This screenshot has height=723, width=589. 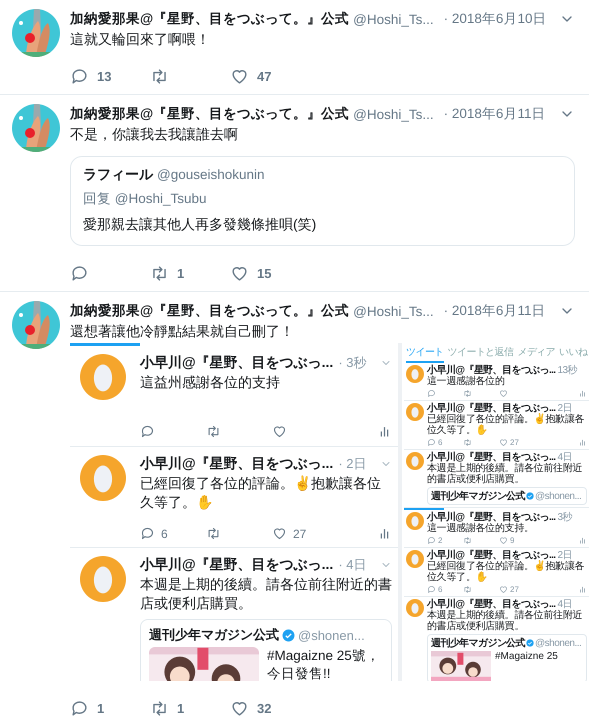 What do you see at coordinates (481, 528) in the screenshot?
I see `tweet-text: 這一週感謝各位的支持。` at bounding box center [481, 528].